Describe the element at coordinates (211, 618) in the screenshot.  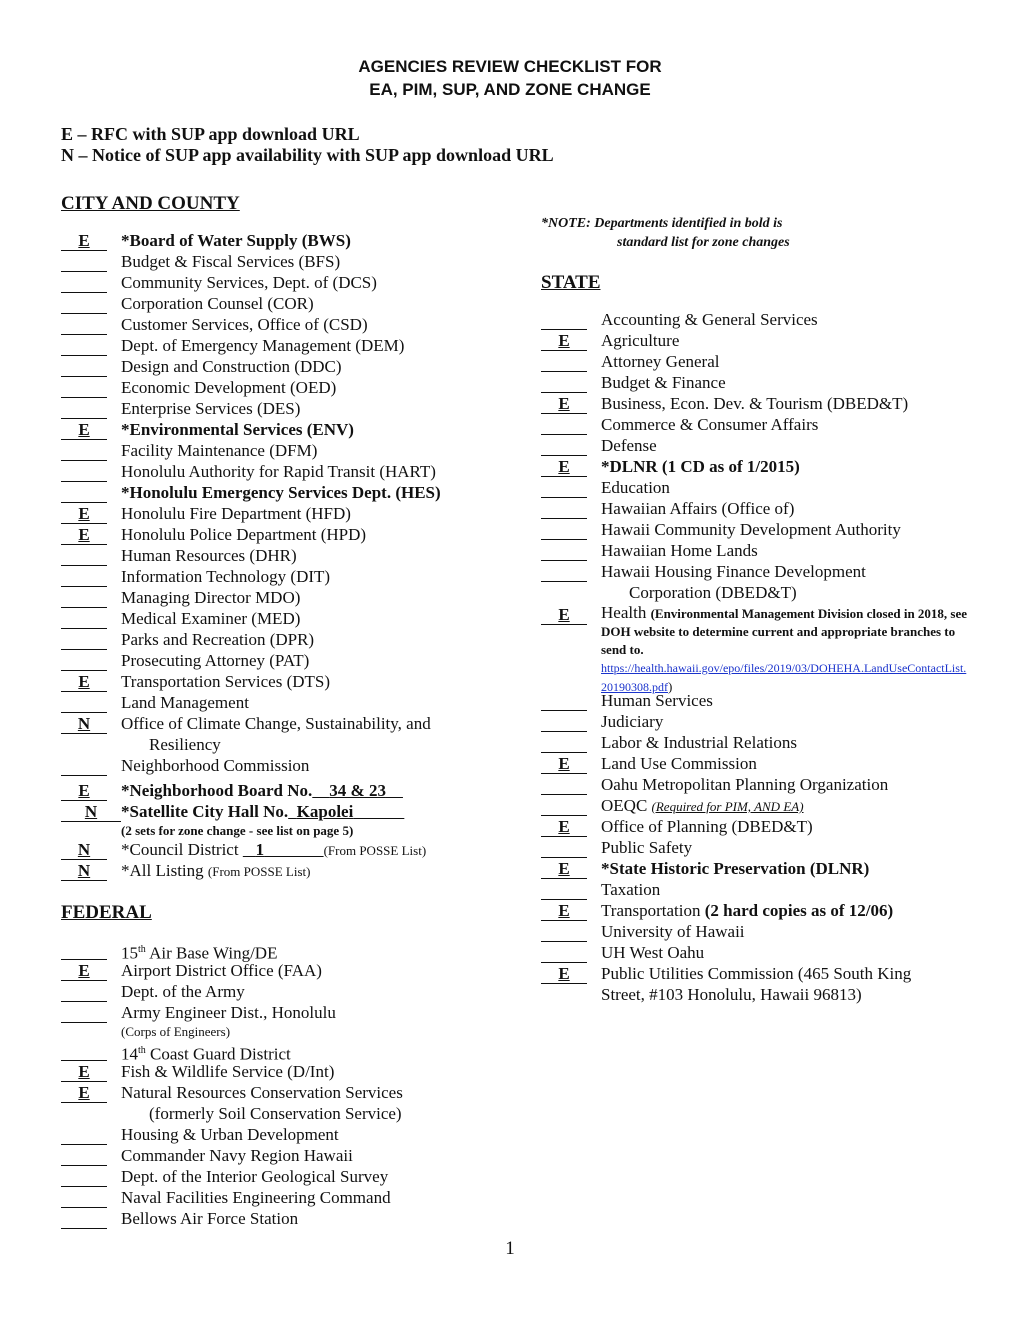
I see `item-label: Medical Examiner (MED)` at that location.